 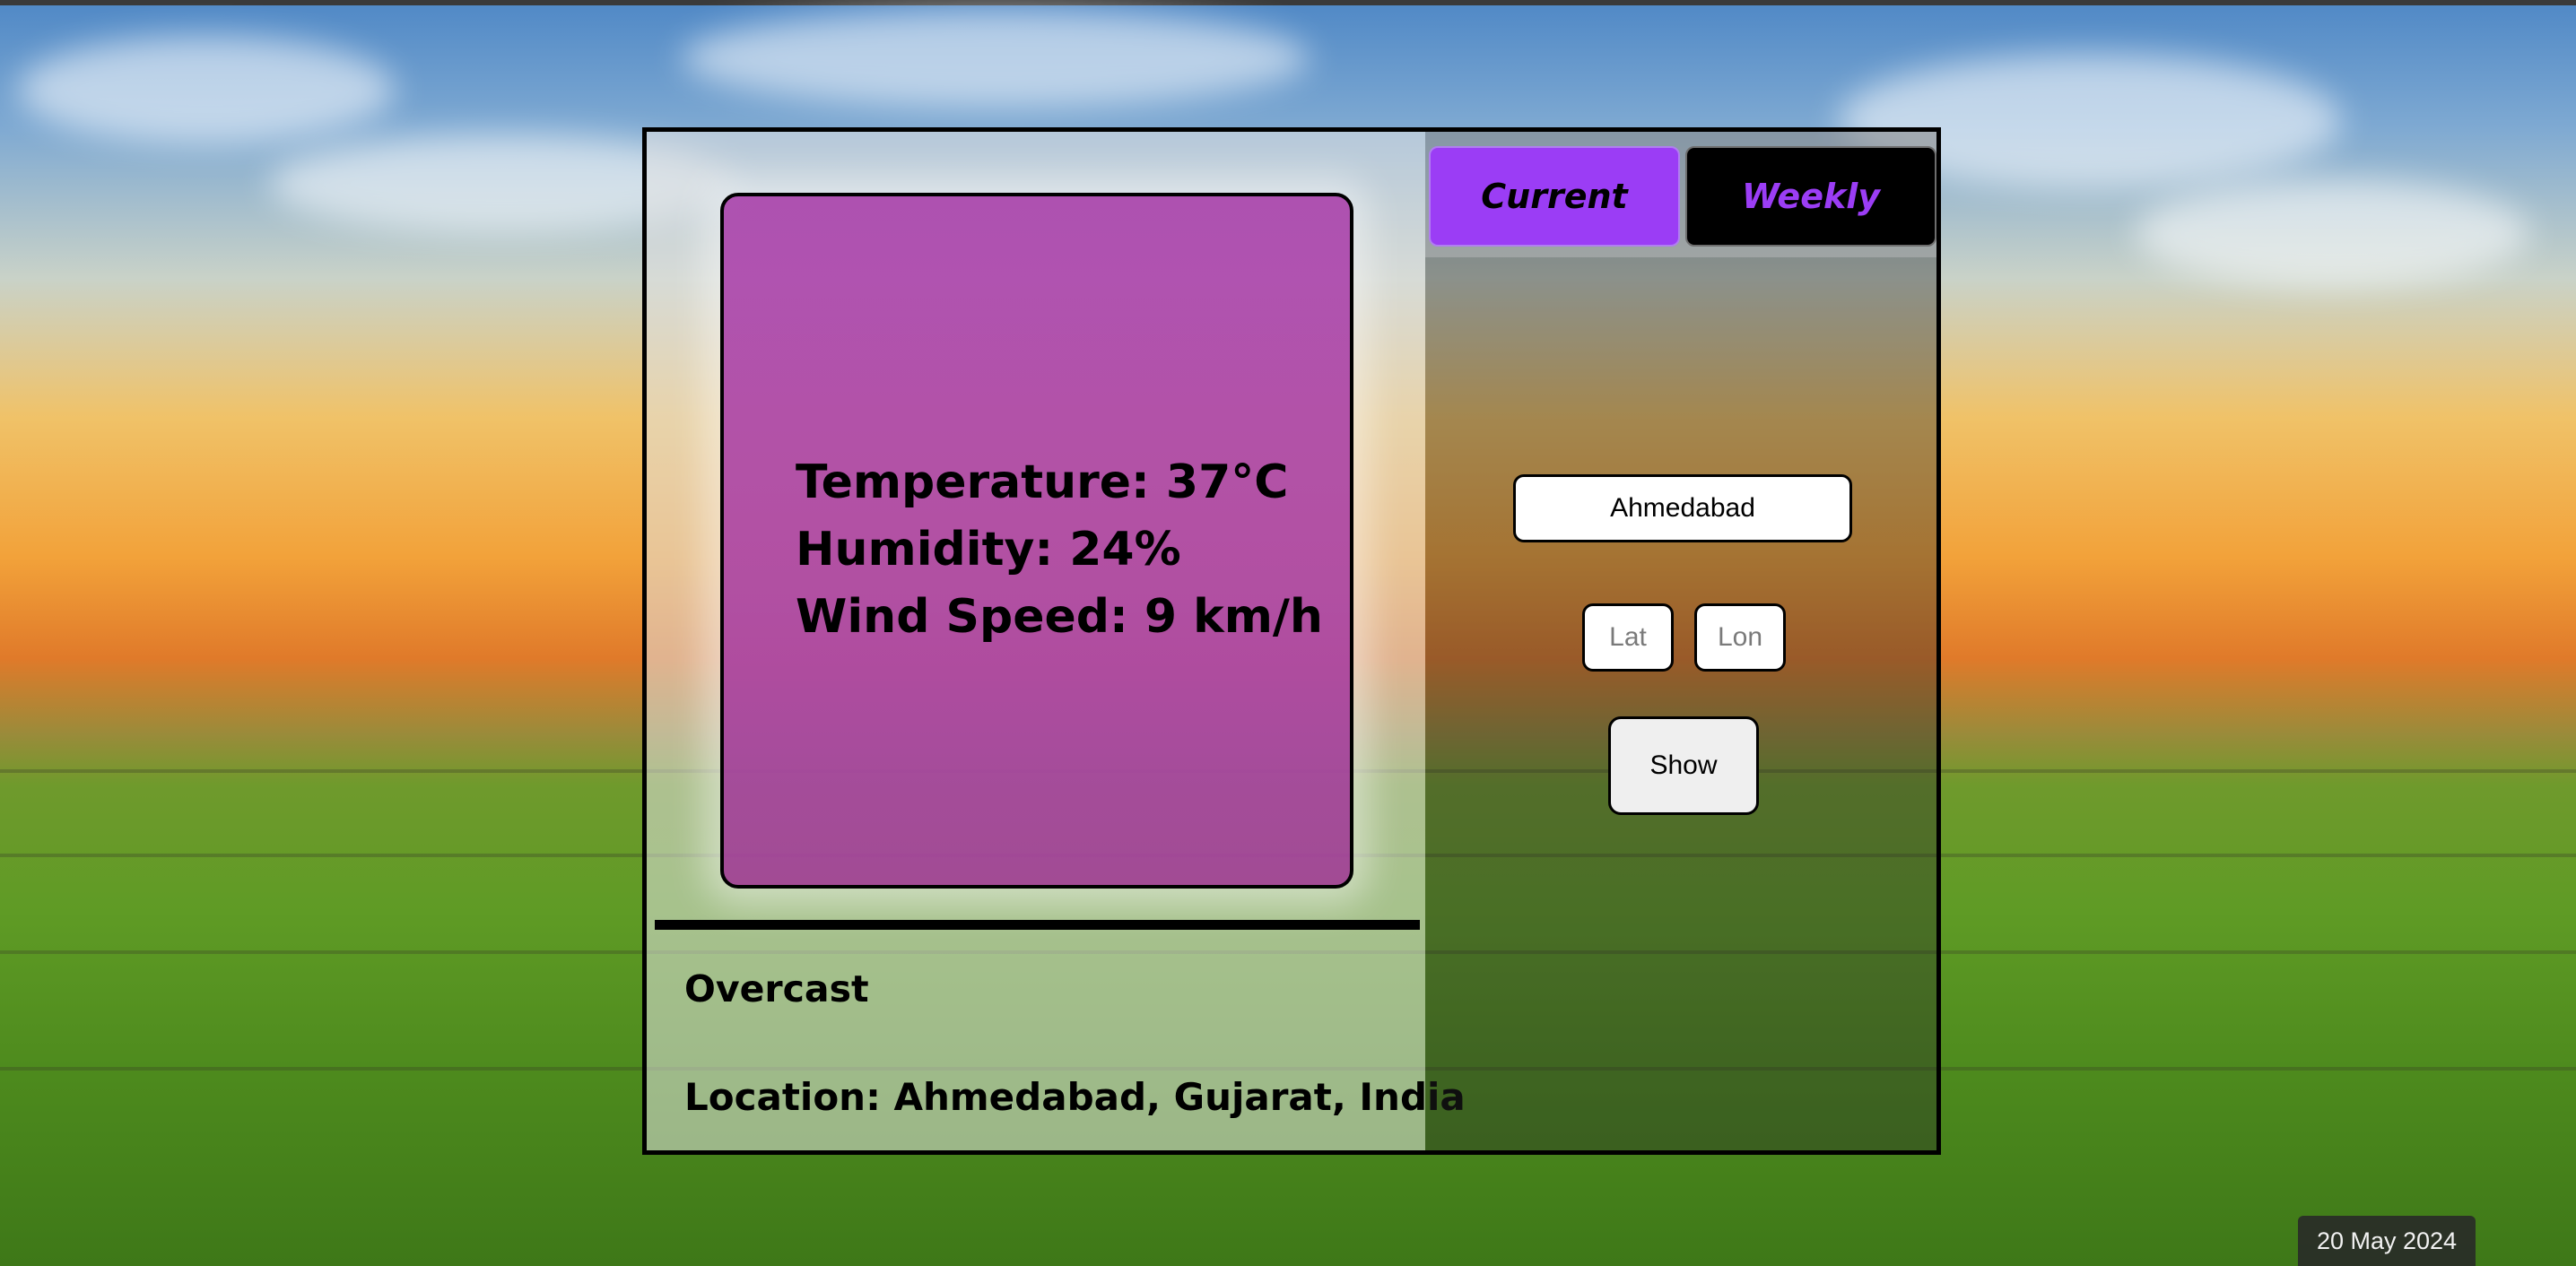 I want to click on longitude-input, so click(x=1740, y=637).